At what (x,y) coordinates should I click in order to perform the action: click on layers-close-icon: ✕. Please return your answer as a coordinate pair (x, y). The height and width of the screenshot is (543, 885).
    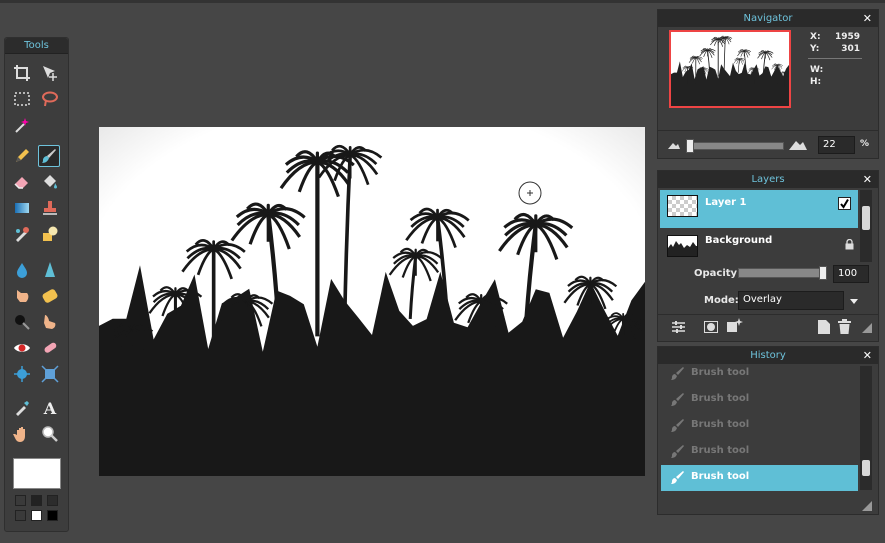
    Looking at the image, I should click on (867, 179).